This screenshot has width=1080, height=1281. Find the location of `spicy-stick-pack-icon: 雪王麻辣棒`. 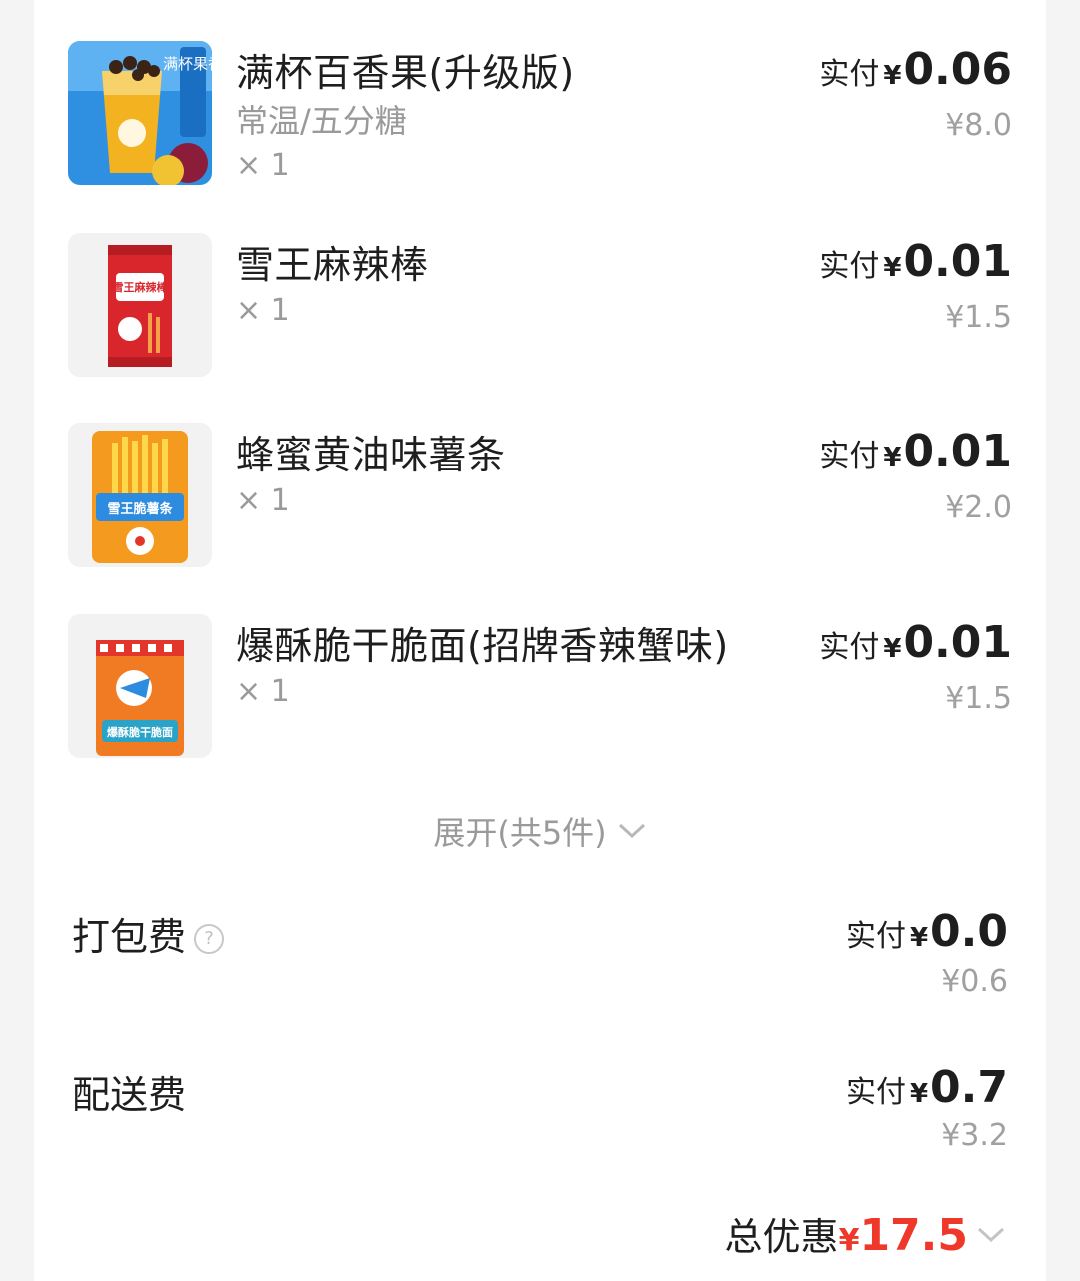

spicy-stick-pack-icon: 雪王麻辣棒 is located at coordinates (140, 305).